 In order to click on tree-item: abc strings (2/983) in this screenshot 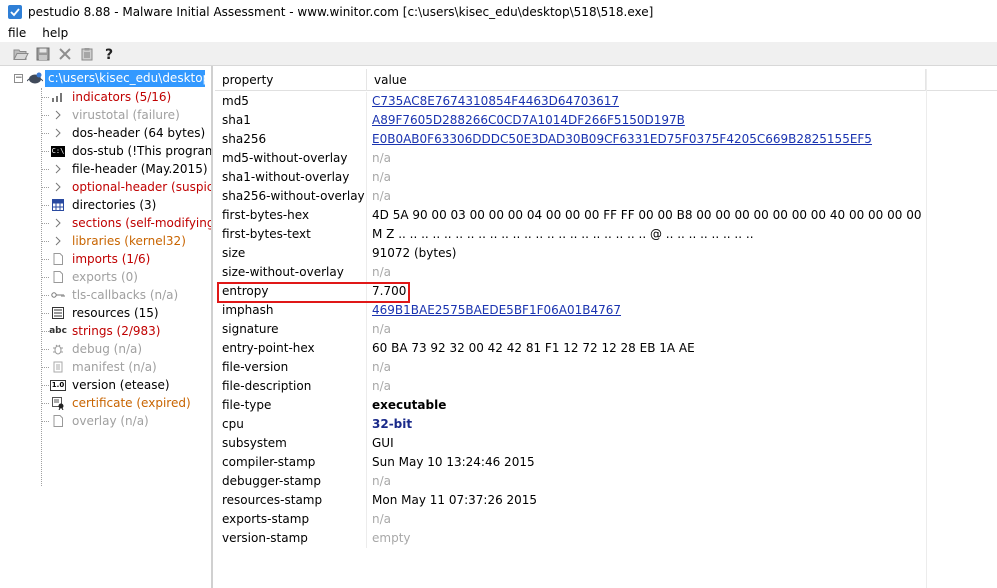, I will do `click(100, 331)`.